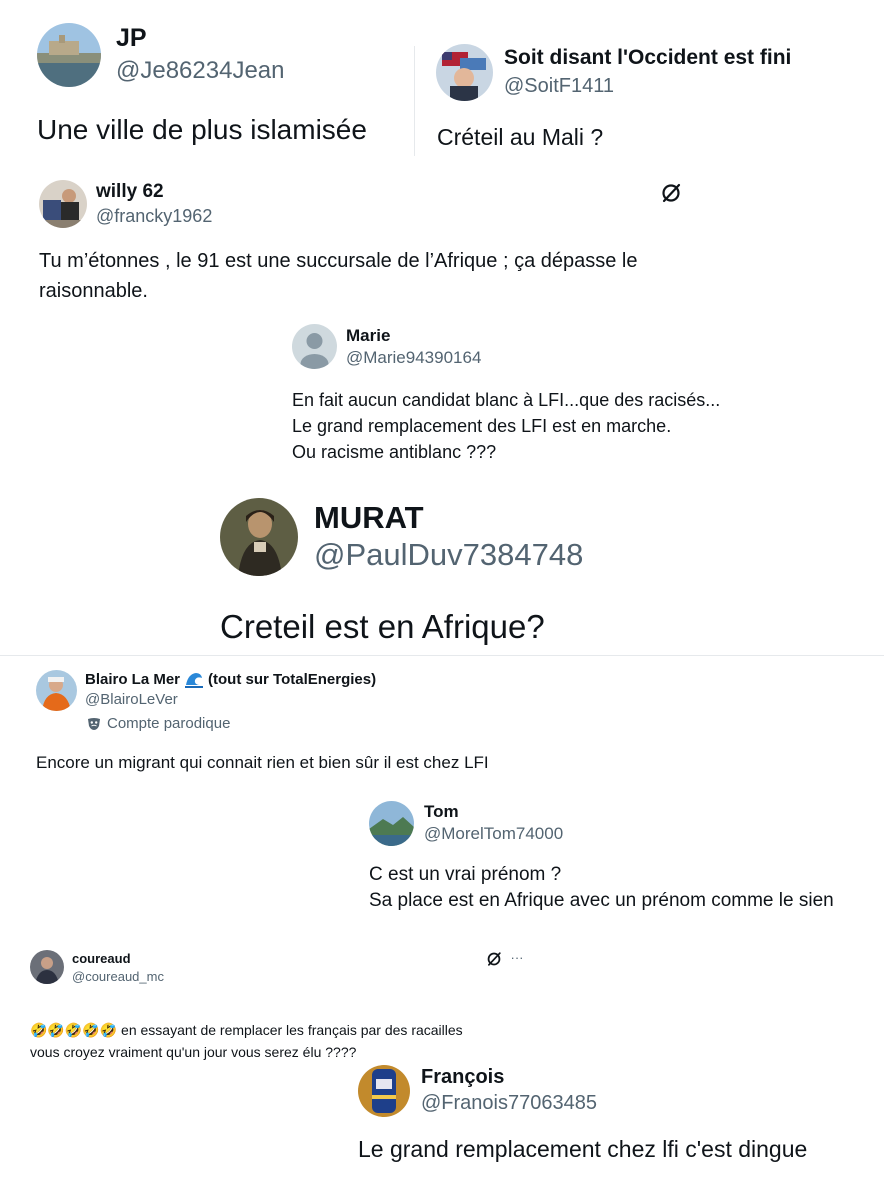 This screenshot has width=884, height=1200. Describe the element at coordinates (154, 216) in the screenshot. I see `handle: @francky1962` at that location.